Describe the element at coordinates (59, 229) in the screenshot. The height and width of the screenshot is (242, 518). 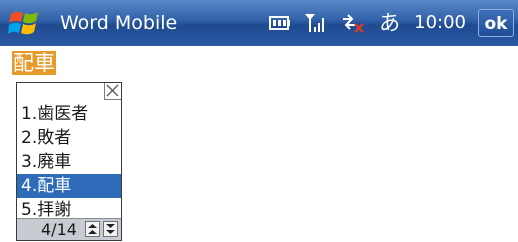
I see `page-indicator: 4/14` at that location.